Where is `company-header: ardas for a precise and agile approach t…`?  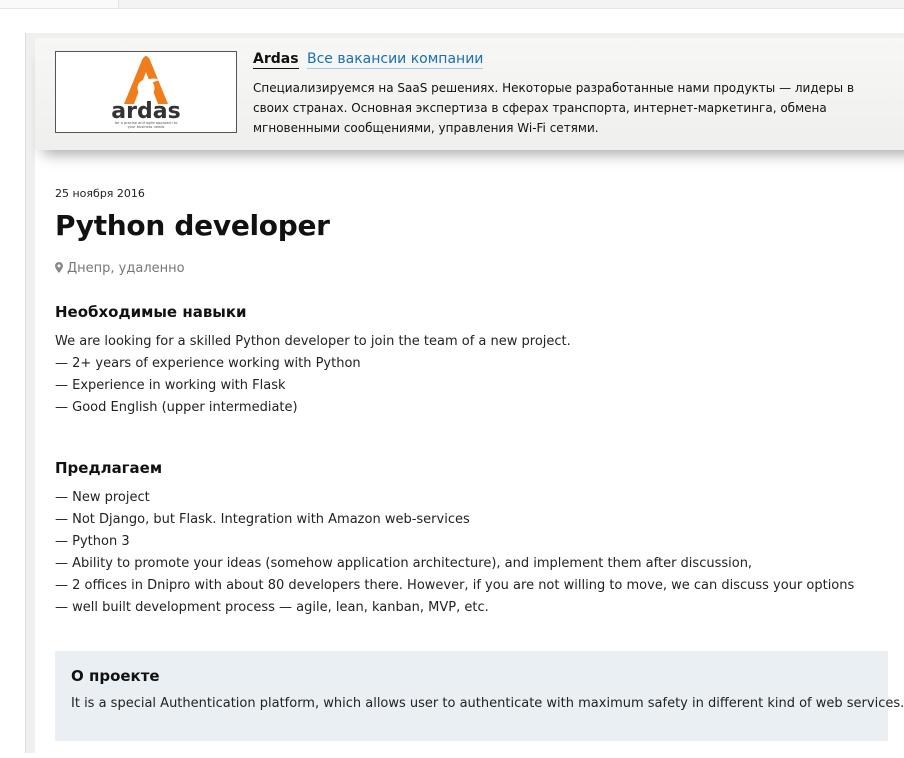 company-header: ardas for a precise and agile approach t… is located at coordinates (469, 94).